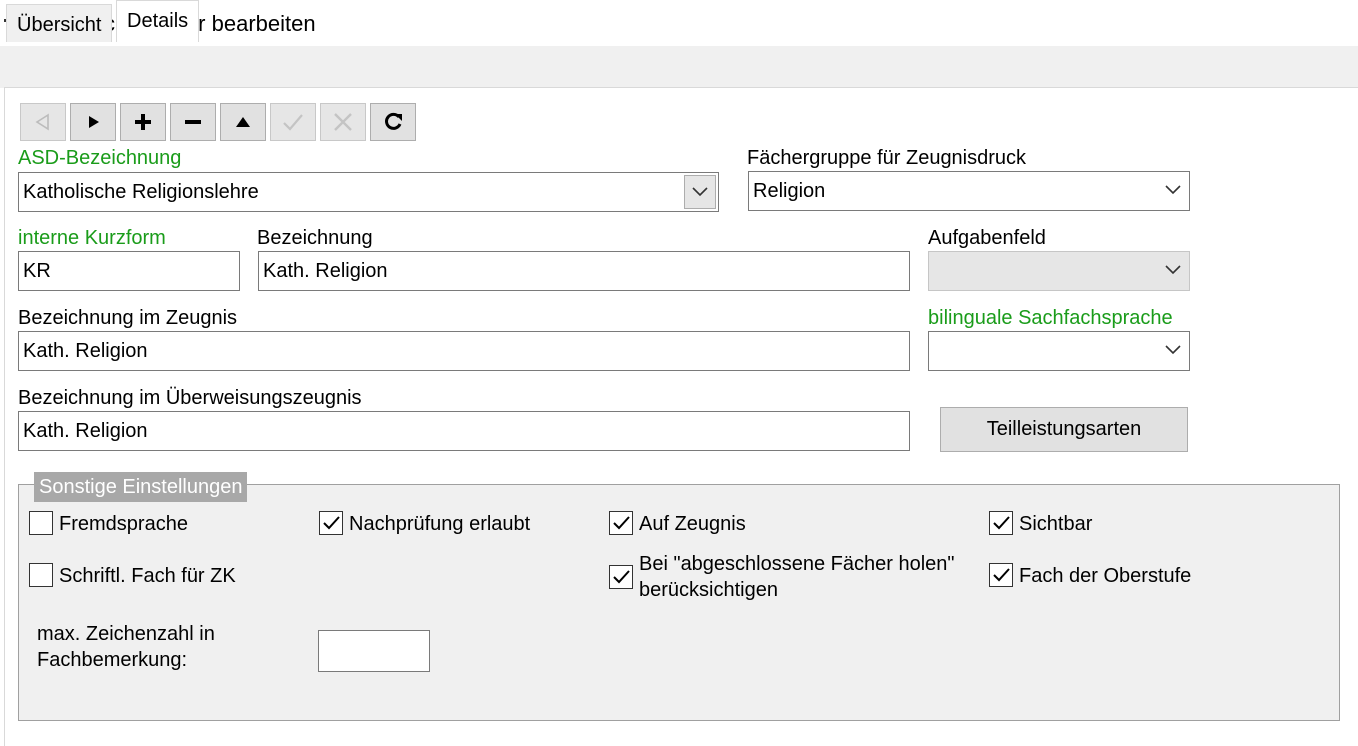  I want to click on tab-details: Details, so click(158, 21).